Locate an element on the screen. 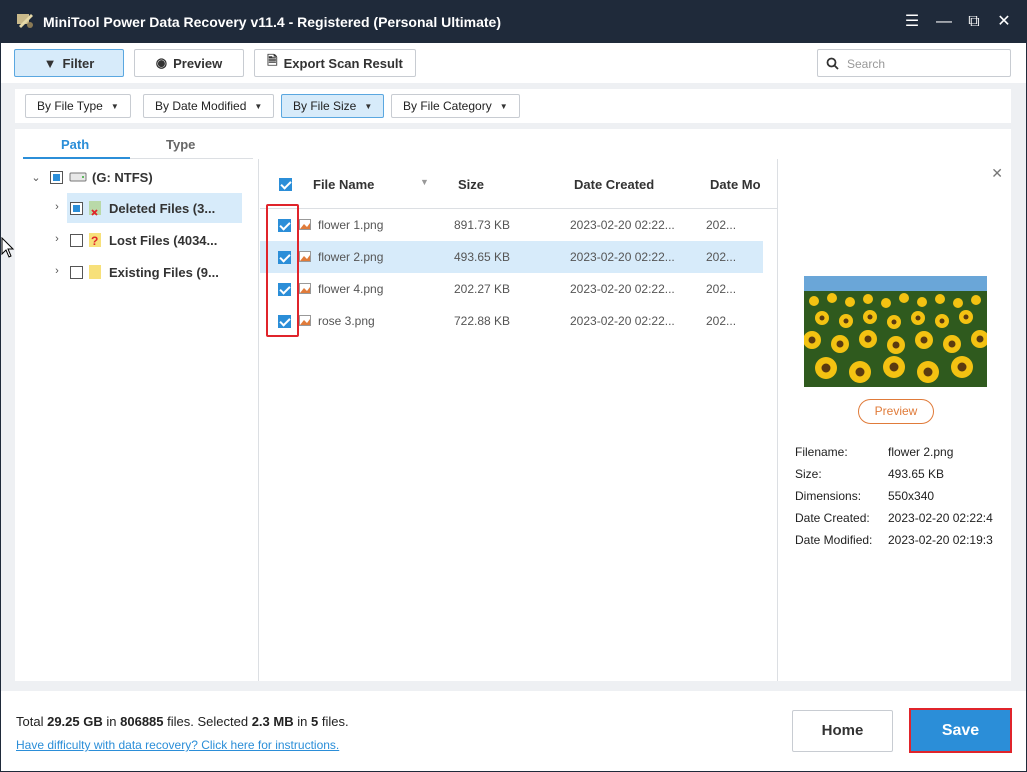 This screenshot has height=772, width=1027. summary-files-suffix: files. is located at coordinates (335, 721).